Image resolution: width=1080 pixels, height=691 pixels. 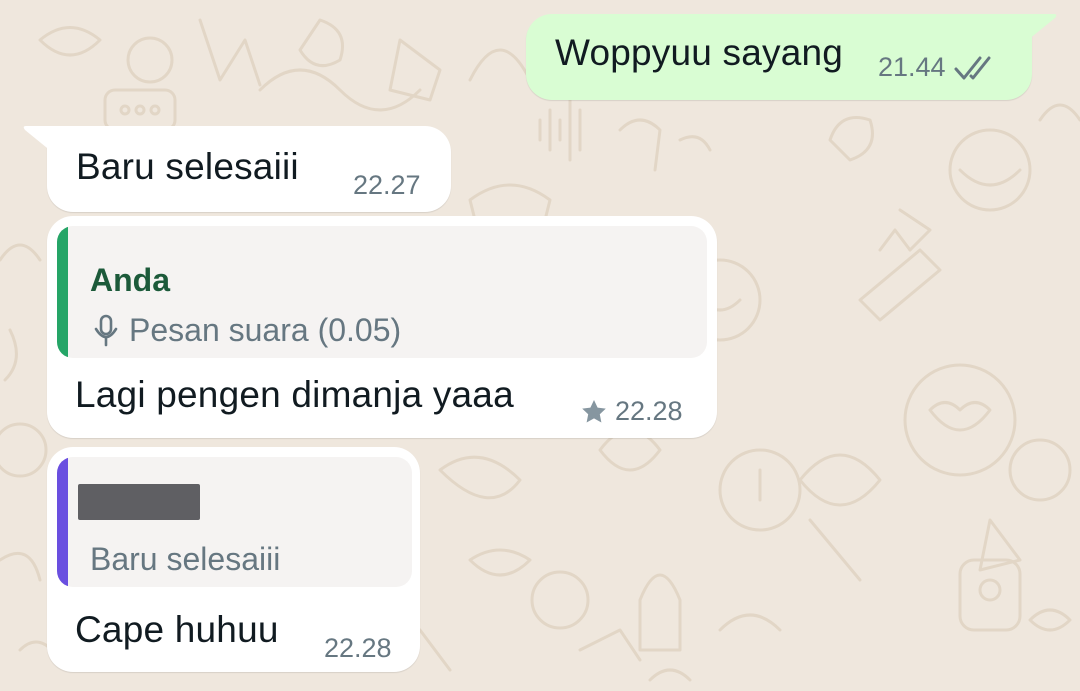 I want to click on message-text: Baru selesaiii, so click(x=187, y=166).